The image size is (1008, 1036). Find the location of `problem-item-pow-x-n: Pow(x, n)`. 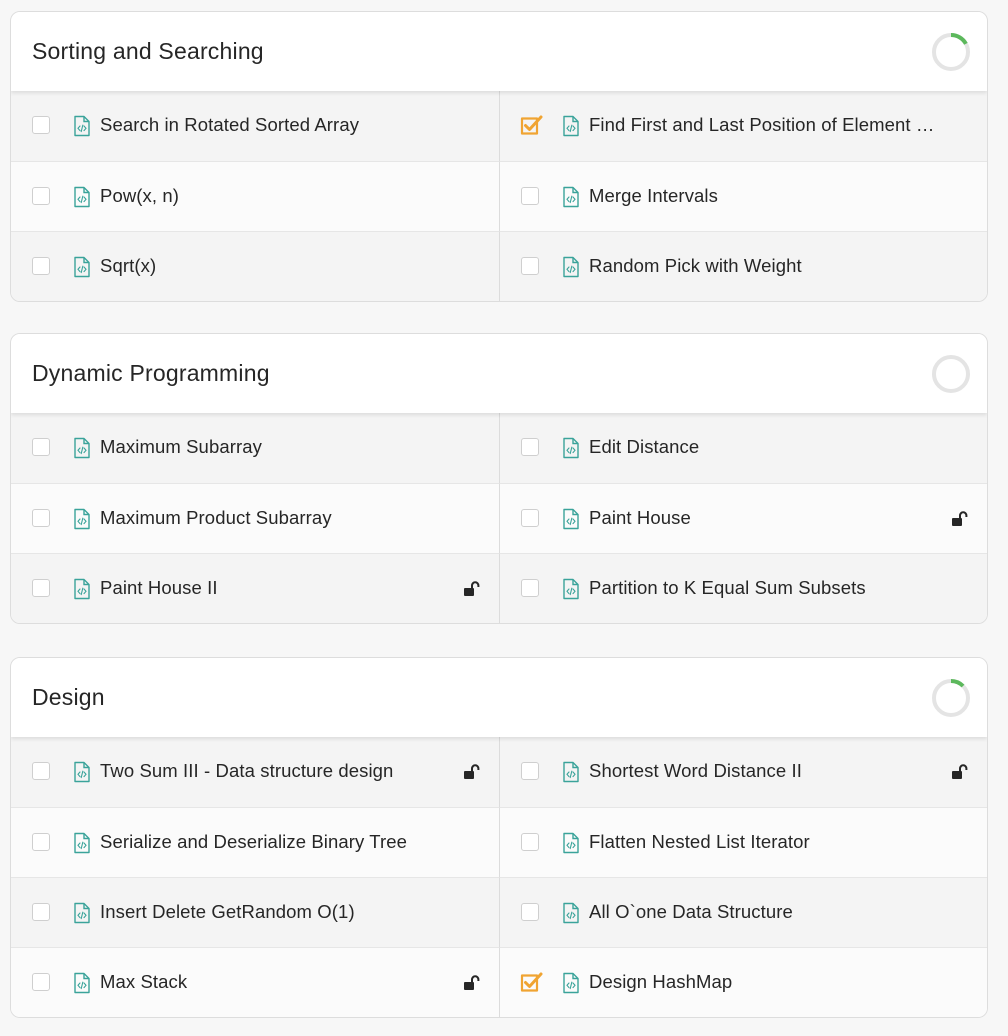

problem-item-pow-x-n: Pow(x, n) is located at coordinates (255, 196).